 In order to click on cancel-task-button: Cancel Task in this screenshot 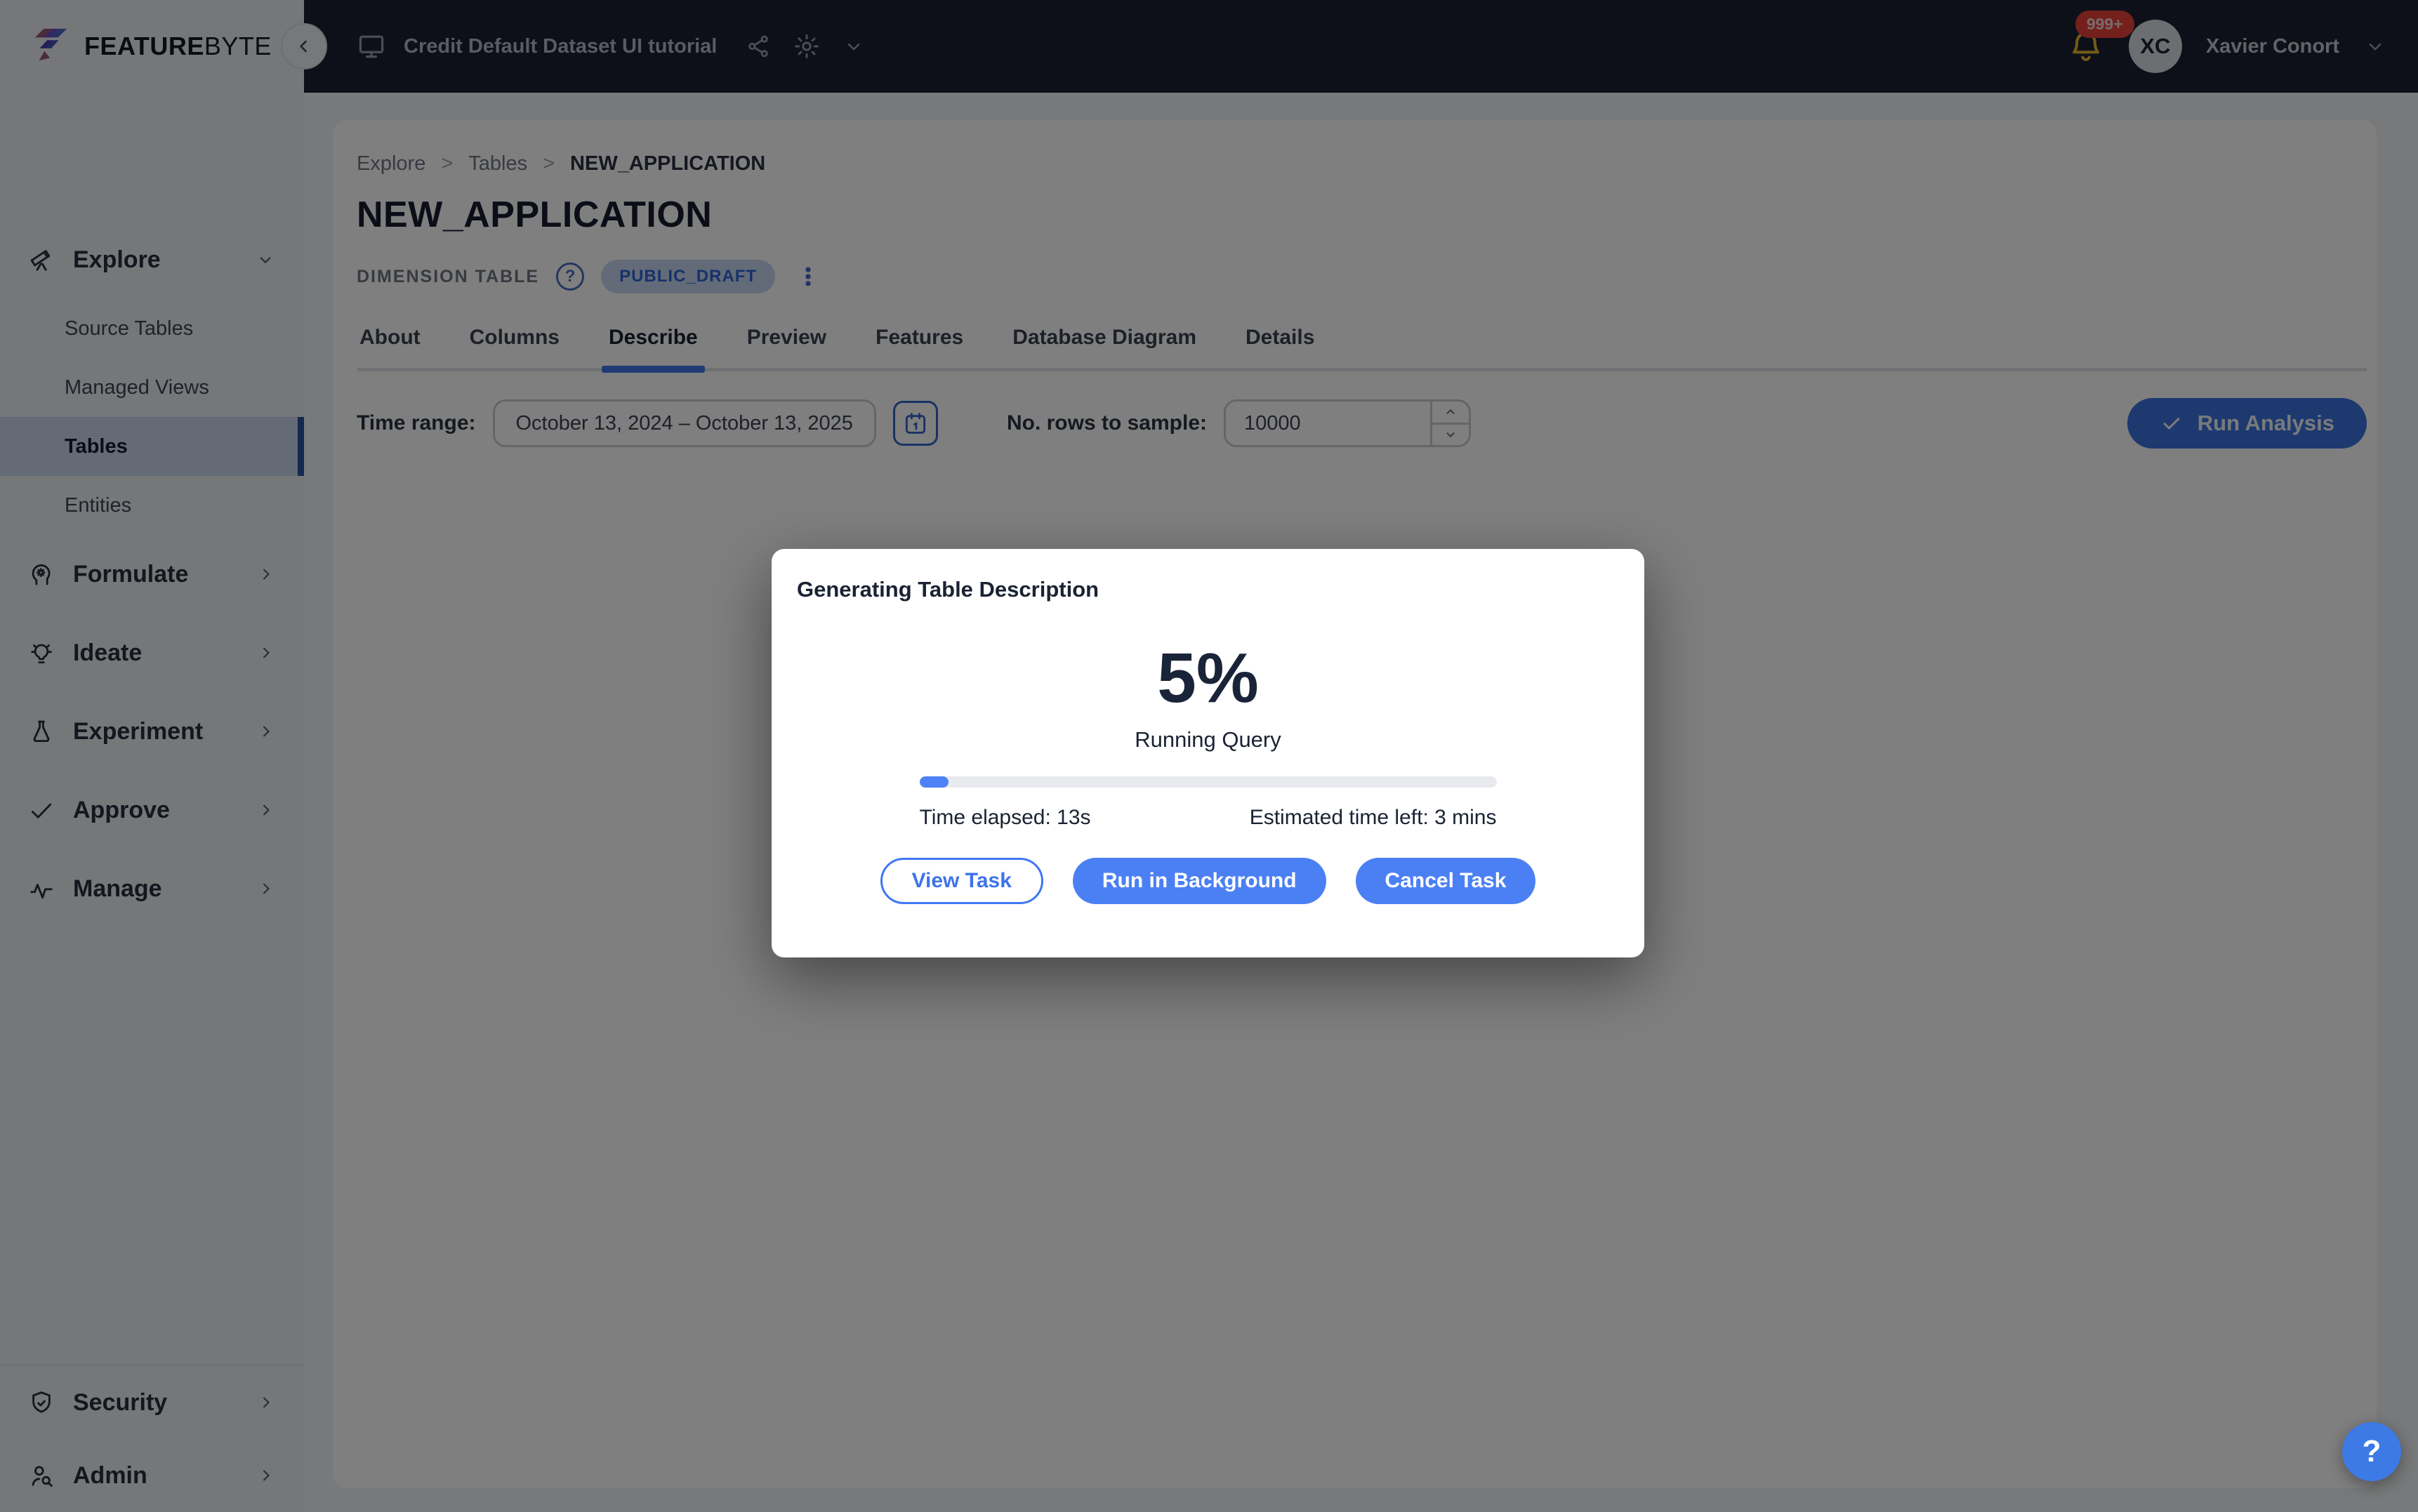, I will do `click(1445, 881)`.